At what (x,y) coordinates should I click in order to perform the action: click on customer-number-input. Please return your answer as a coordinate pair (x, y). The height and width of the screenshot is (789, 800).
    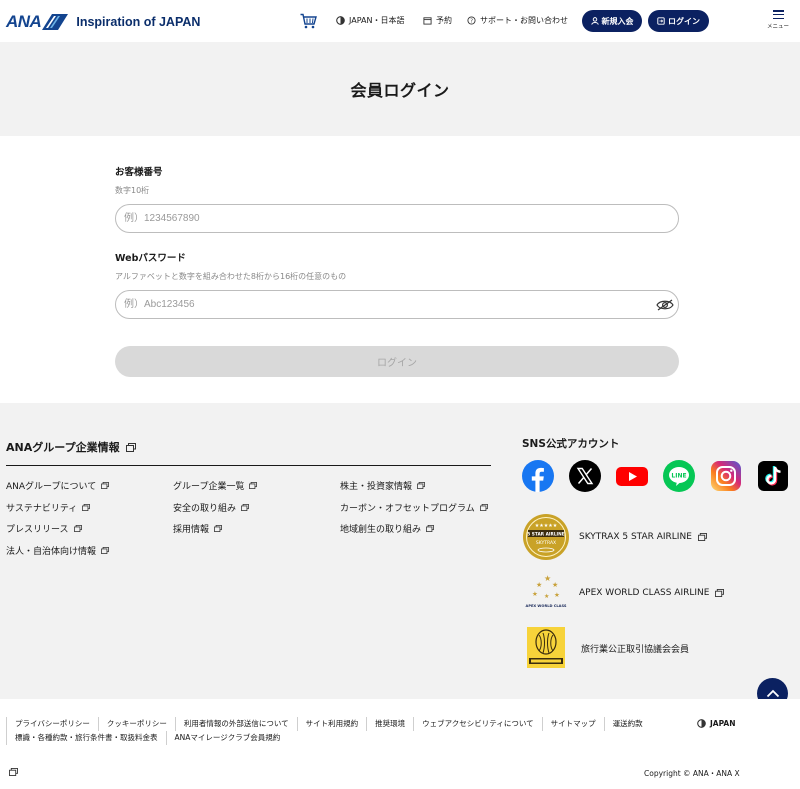
    Looking at the image, I should click on (397, 218).